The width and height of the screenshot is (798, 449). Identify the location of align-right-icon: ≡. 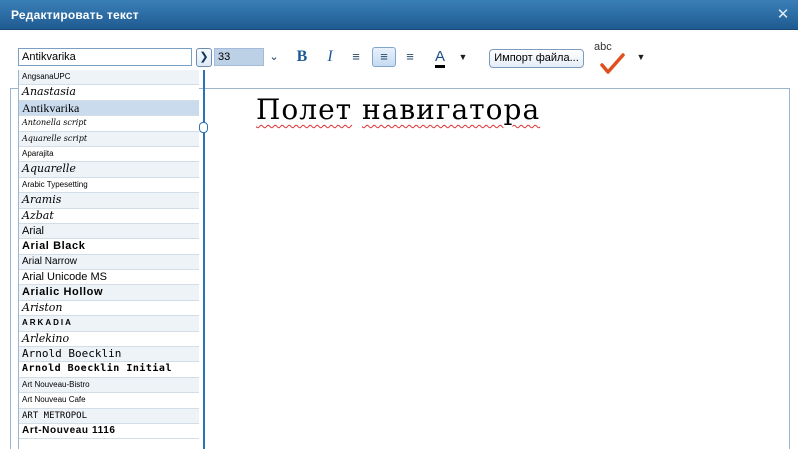
(410, 57).